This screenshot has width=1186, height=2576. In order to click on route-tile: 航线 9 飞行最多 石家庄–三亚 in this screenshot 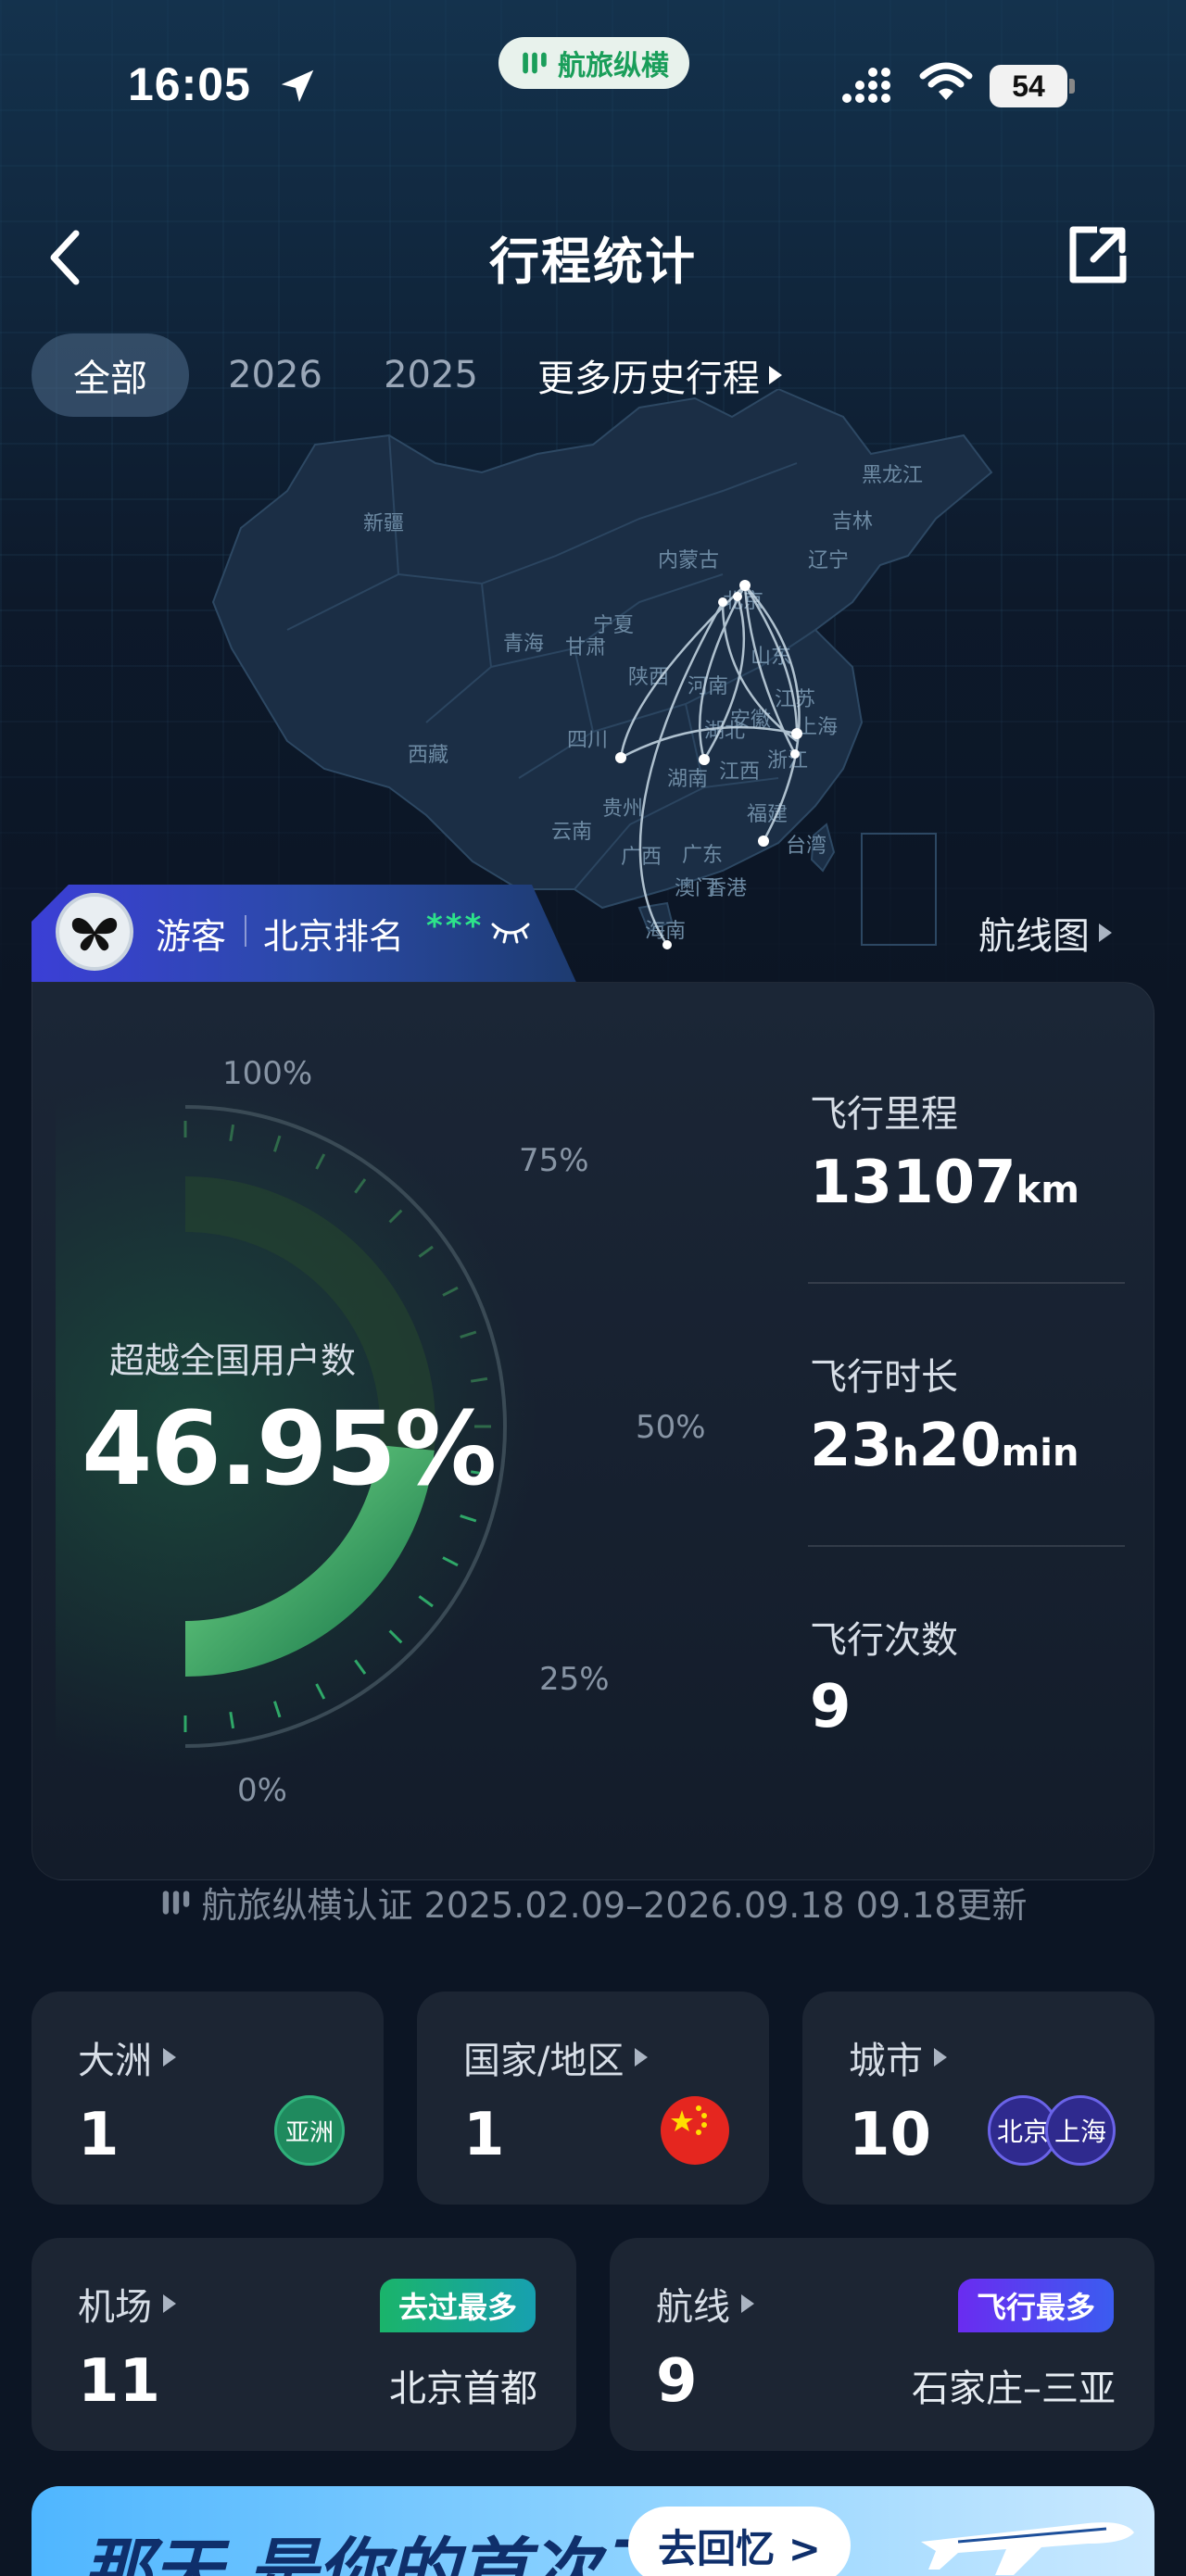, I will do `click(882, 2344)`.